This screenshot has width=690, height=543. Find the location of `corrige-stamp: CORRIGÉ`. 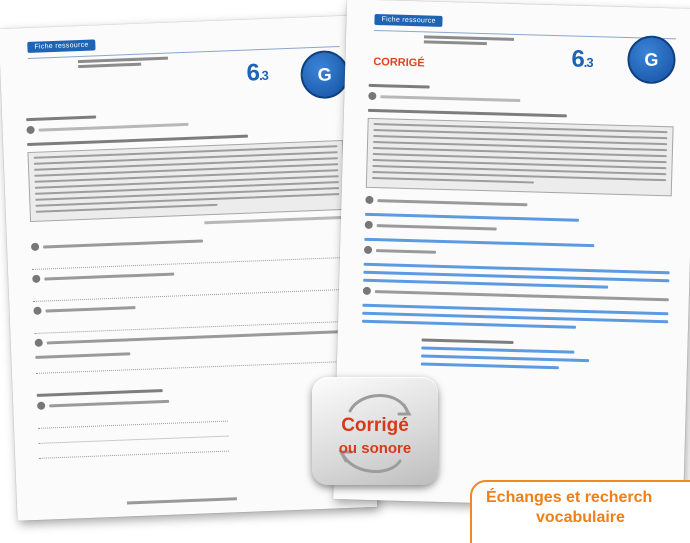

corrige-stamp: CORRIGÉ is located at coordinates (399, 62).